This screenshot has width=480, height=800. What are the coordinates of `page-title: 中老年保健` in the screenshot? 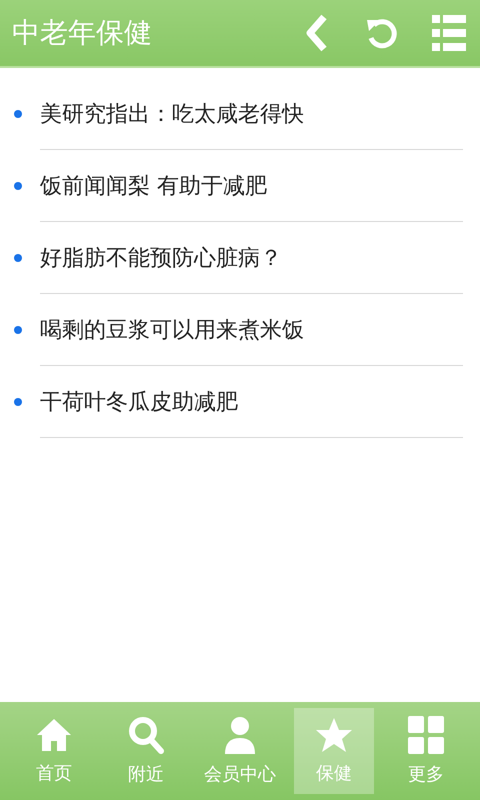 It's located at (82, 33).